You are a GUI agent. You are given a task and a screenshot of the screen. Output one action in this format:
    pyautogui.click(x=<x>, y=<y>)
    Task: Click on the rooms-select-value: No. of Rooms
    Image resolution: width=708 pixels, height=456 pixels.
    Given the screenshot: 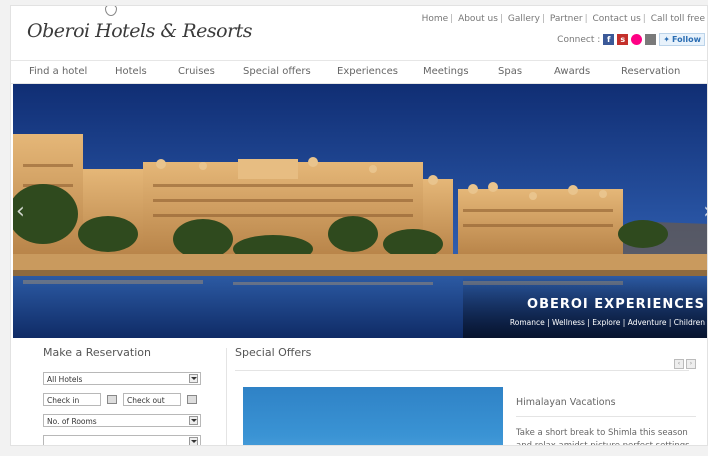 What is the action you would take?
    pyautogui.click(x=72, y=421)
    